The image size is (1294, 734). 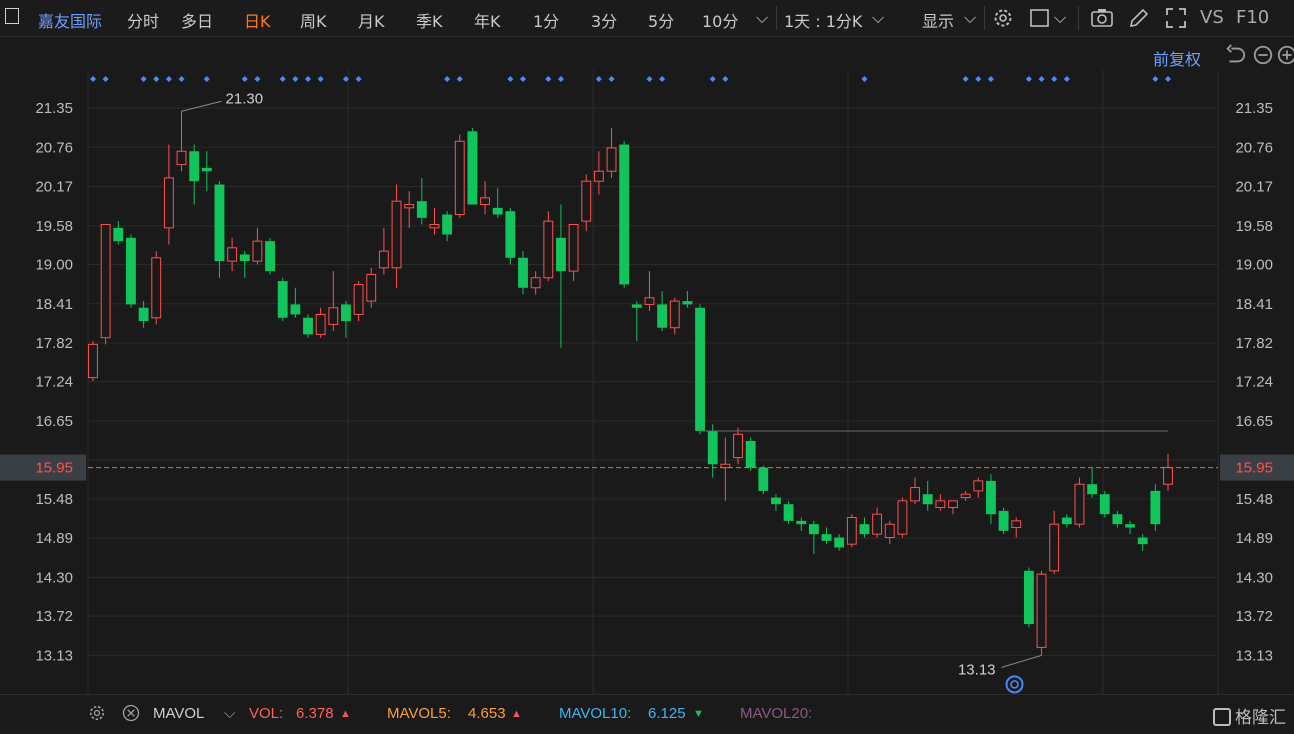 I want to click on indicator-close-icon, so click(x=132, y=714).